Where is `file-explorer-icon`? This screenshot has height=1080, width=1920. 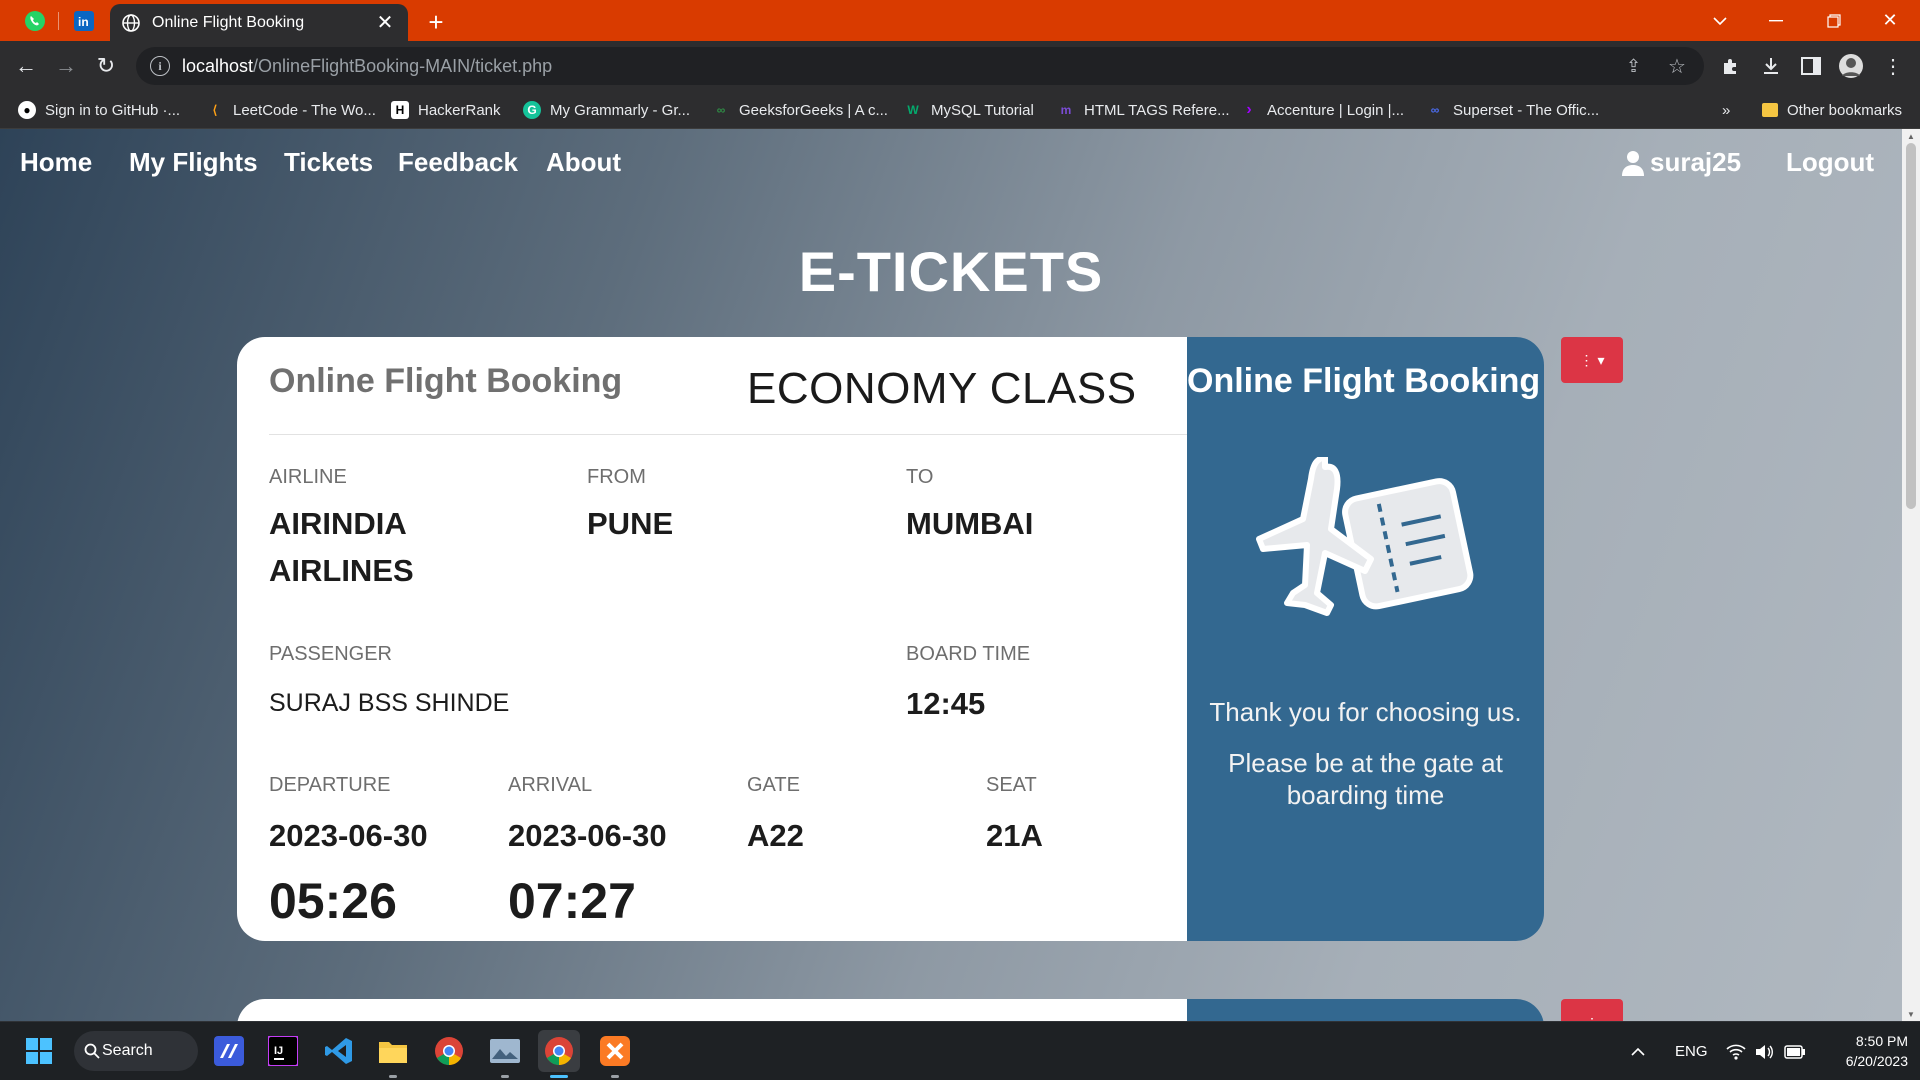 file-explorer-icon is located at coordinates (393, 1051).